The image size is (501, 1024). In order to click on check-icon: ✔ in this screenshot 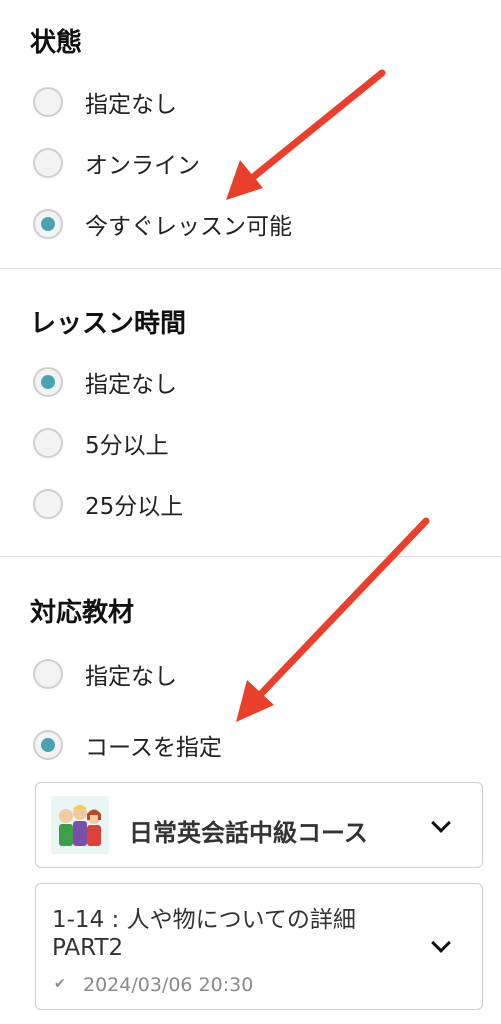, I will do `click(60, 984)`.